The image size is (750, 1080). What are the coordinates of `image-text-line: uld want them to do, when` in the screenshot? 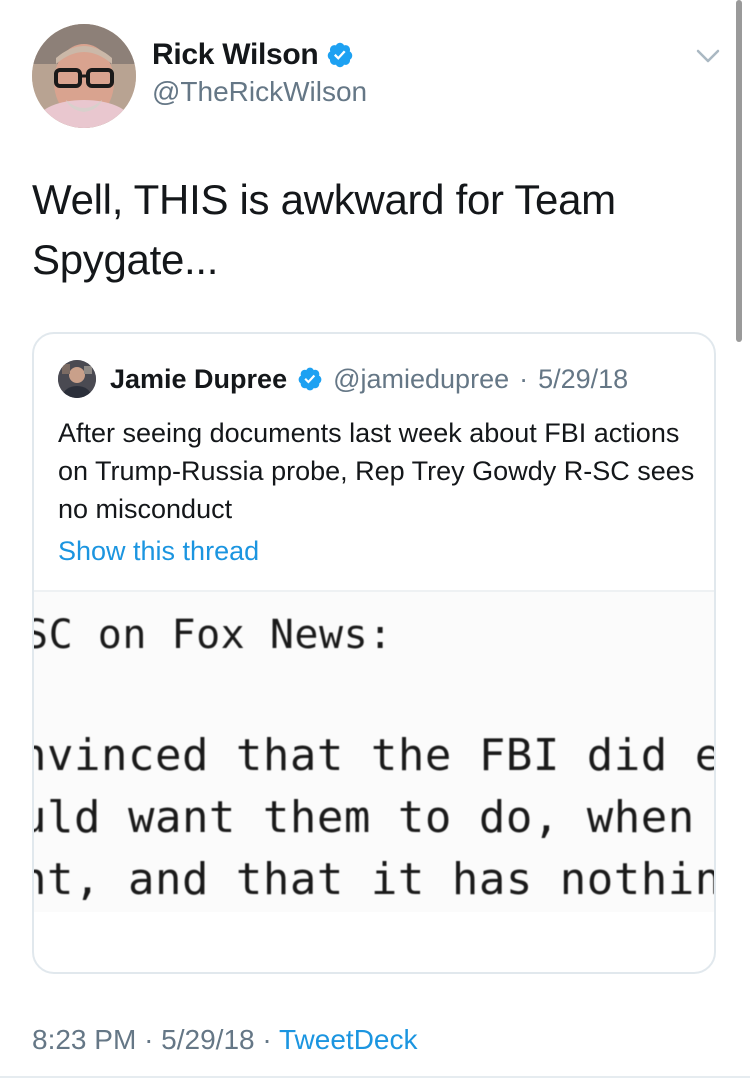 It's located at (375, 817).